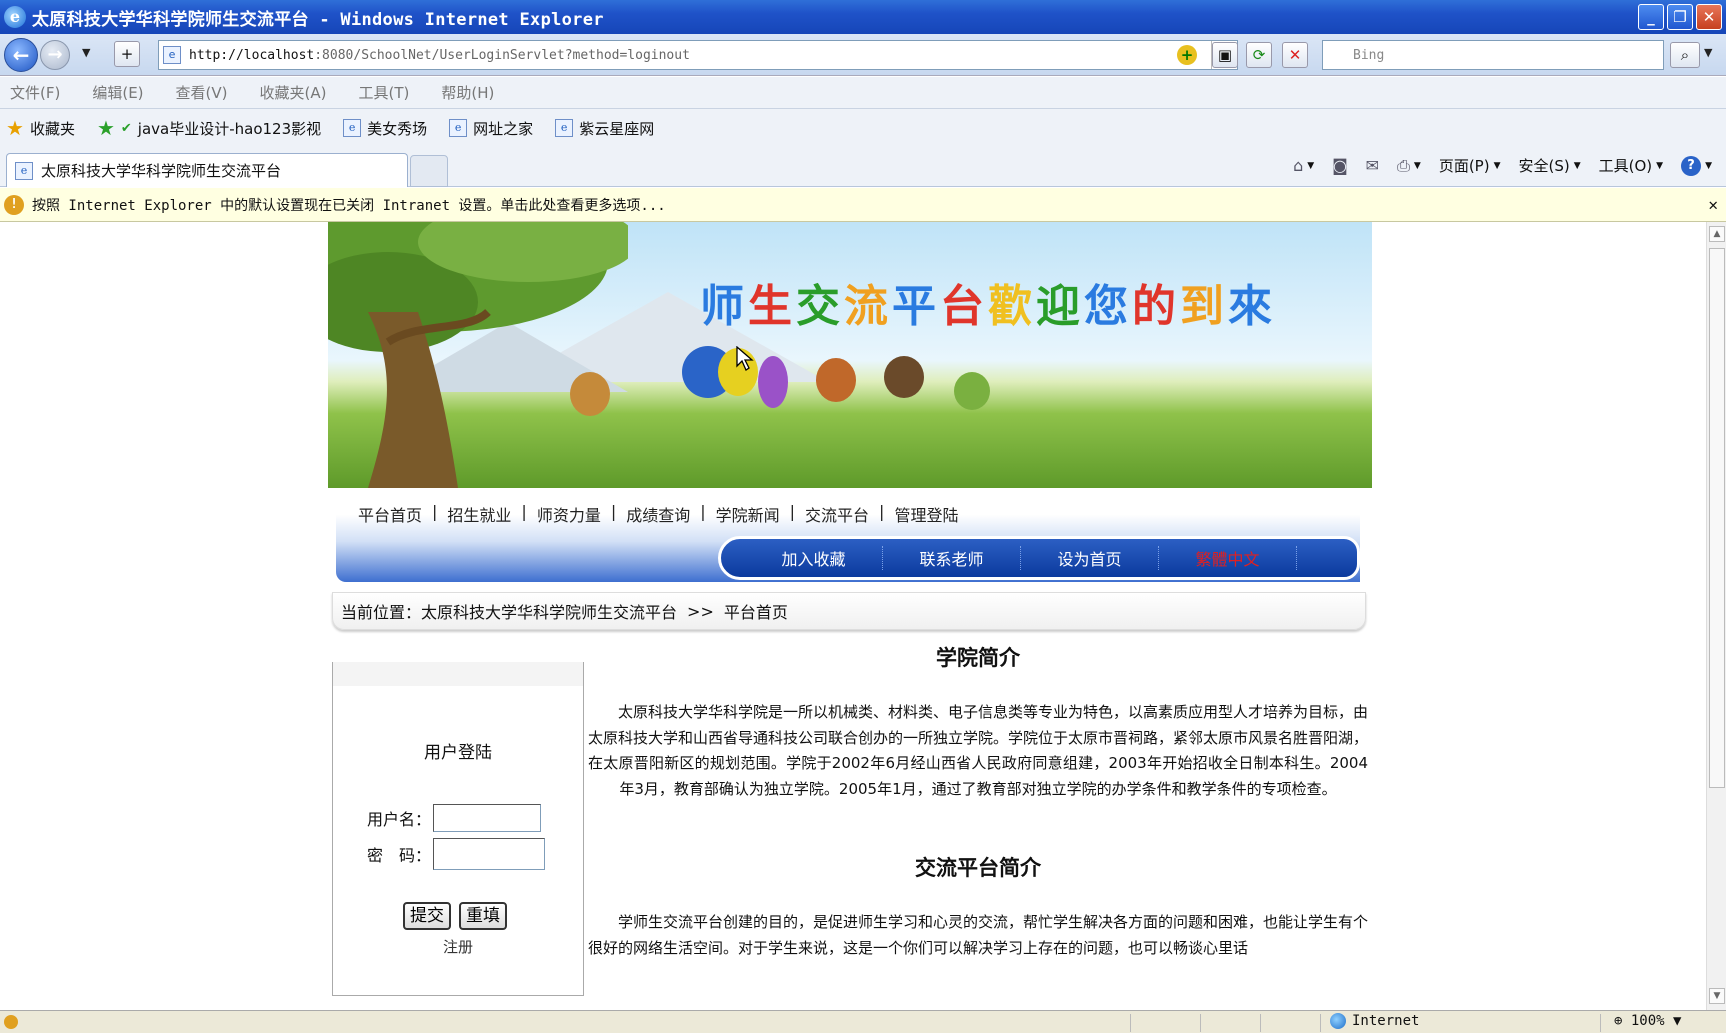  What do you see at coordinates (658, 514) in the screenshot?
I see `nav-link-grades: 成绩查询` at bounding box center [658, 514].